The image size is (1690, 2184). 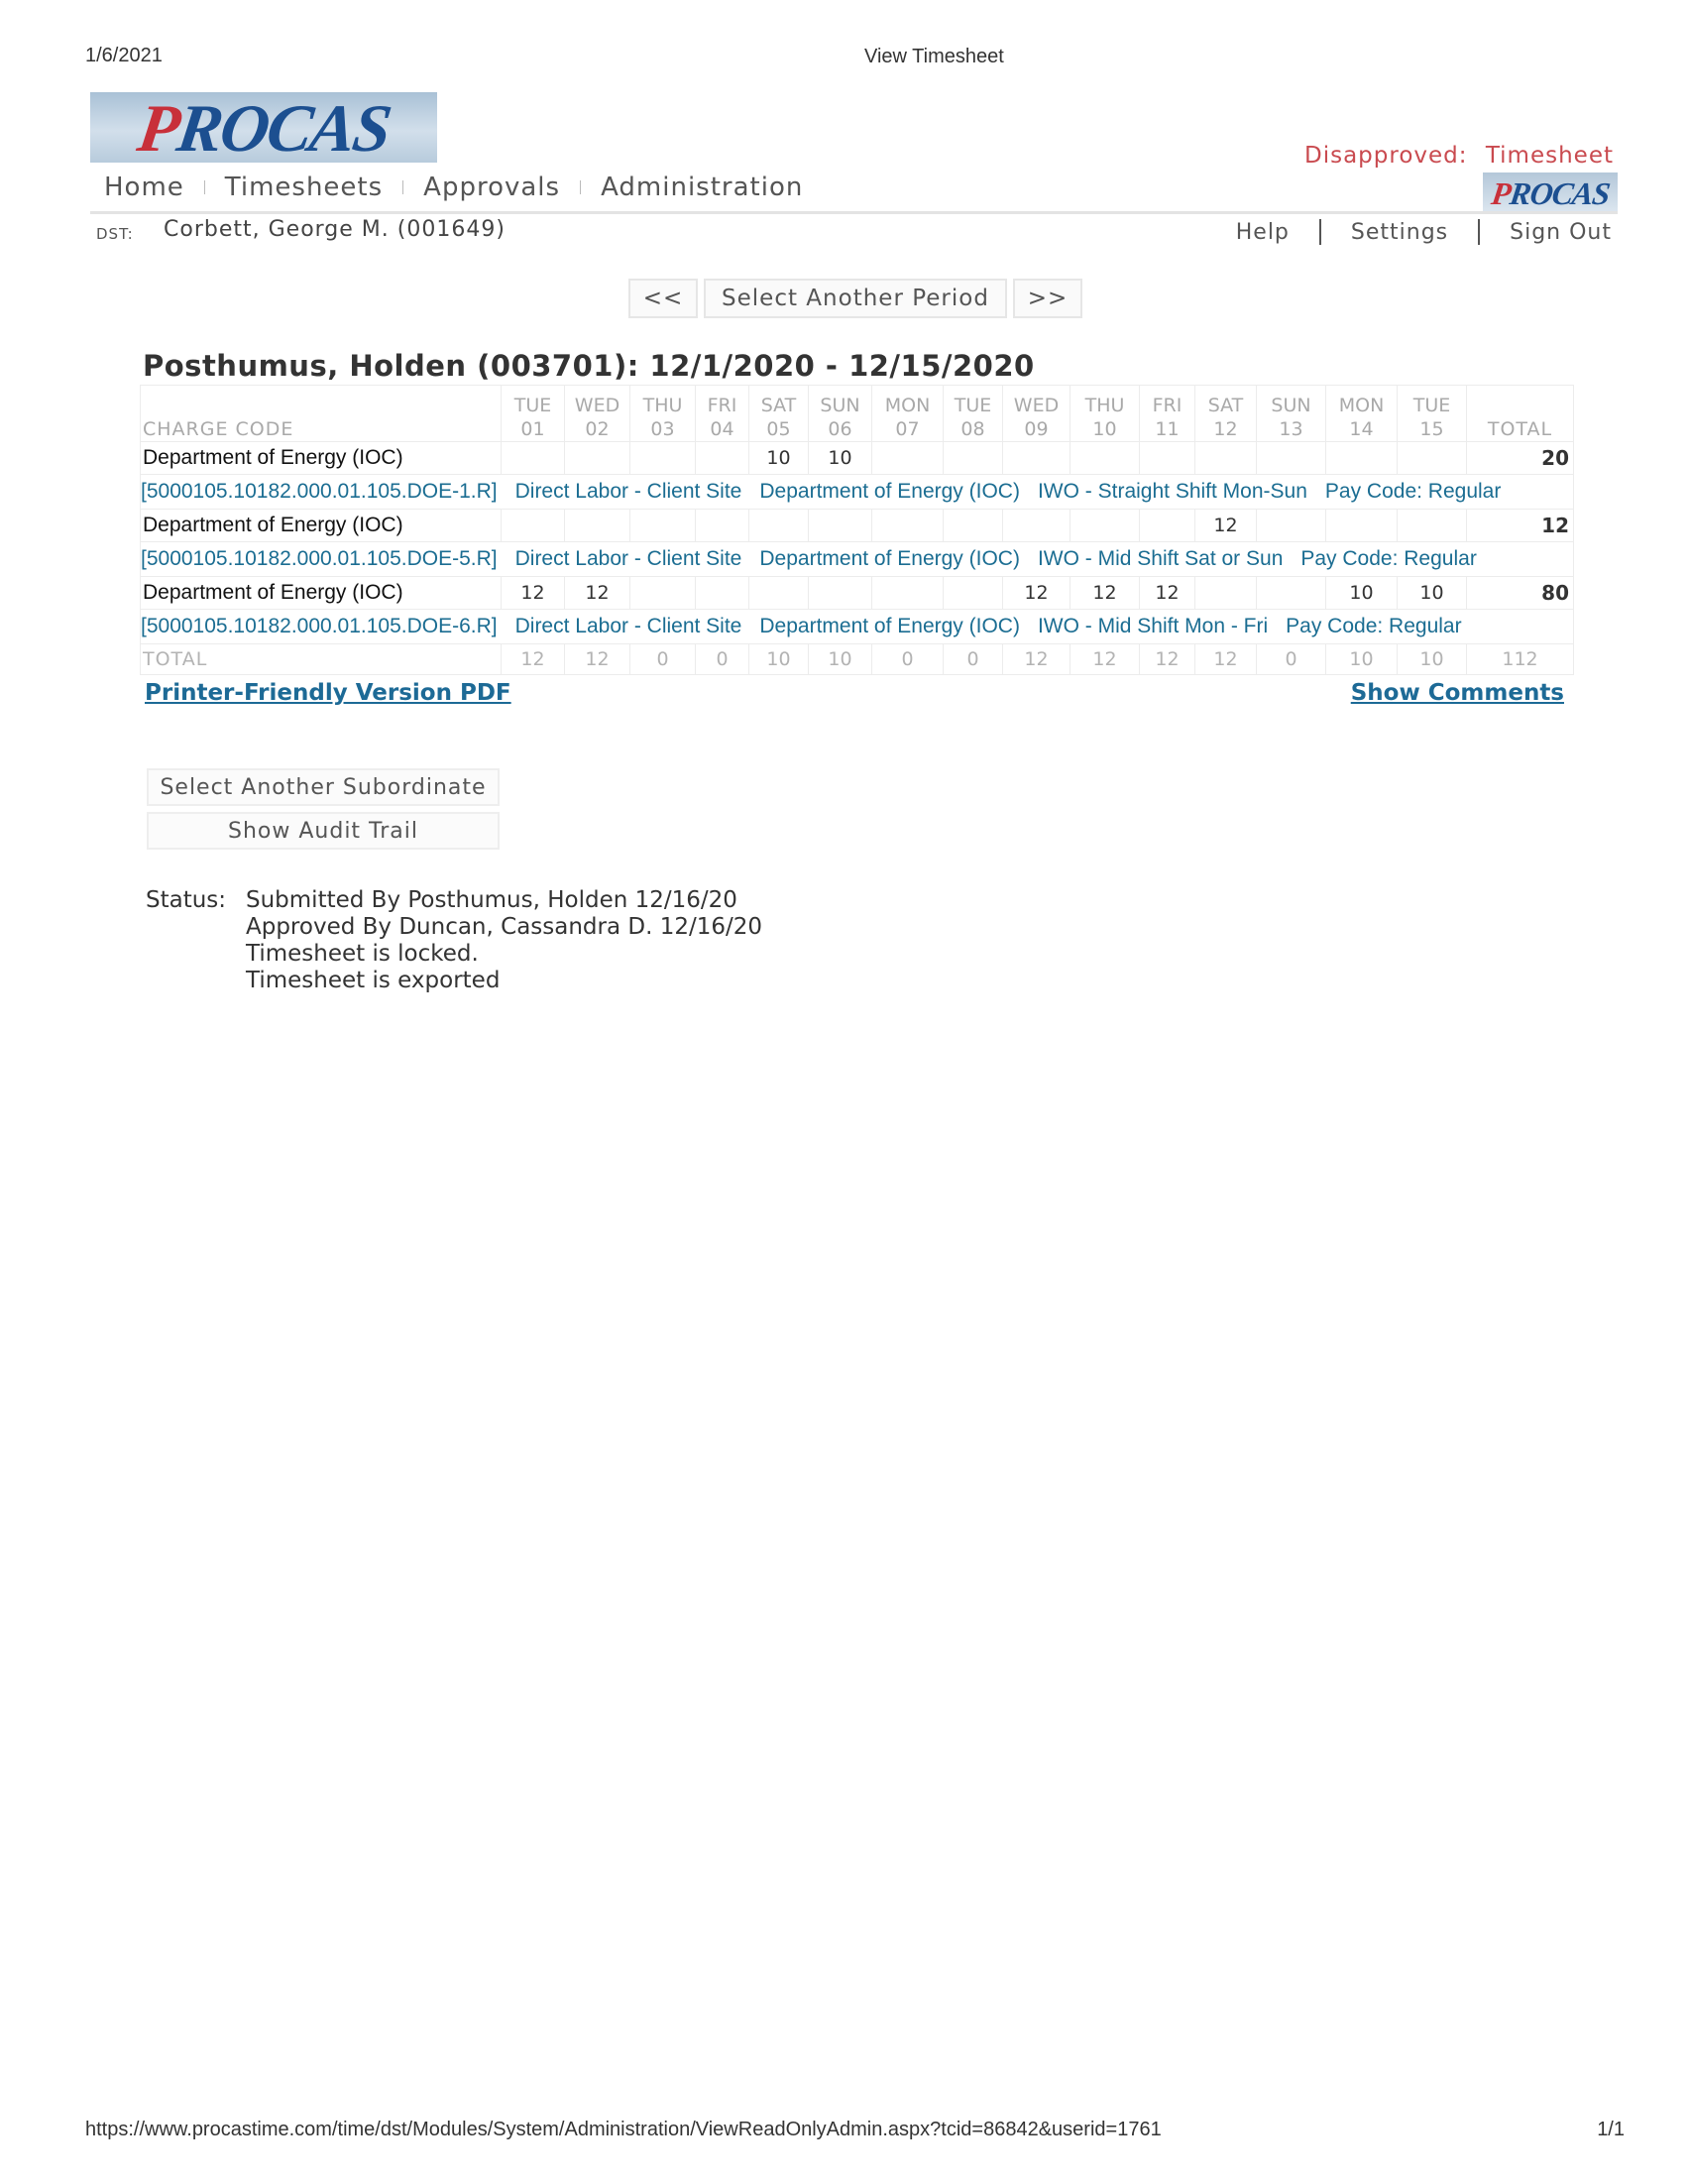 What do you see at coordinates (491, 187) in the screenshot?
I see `nav-approvals: Approvals` at bounding box center [491, 187].